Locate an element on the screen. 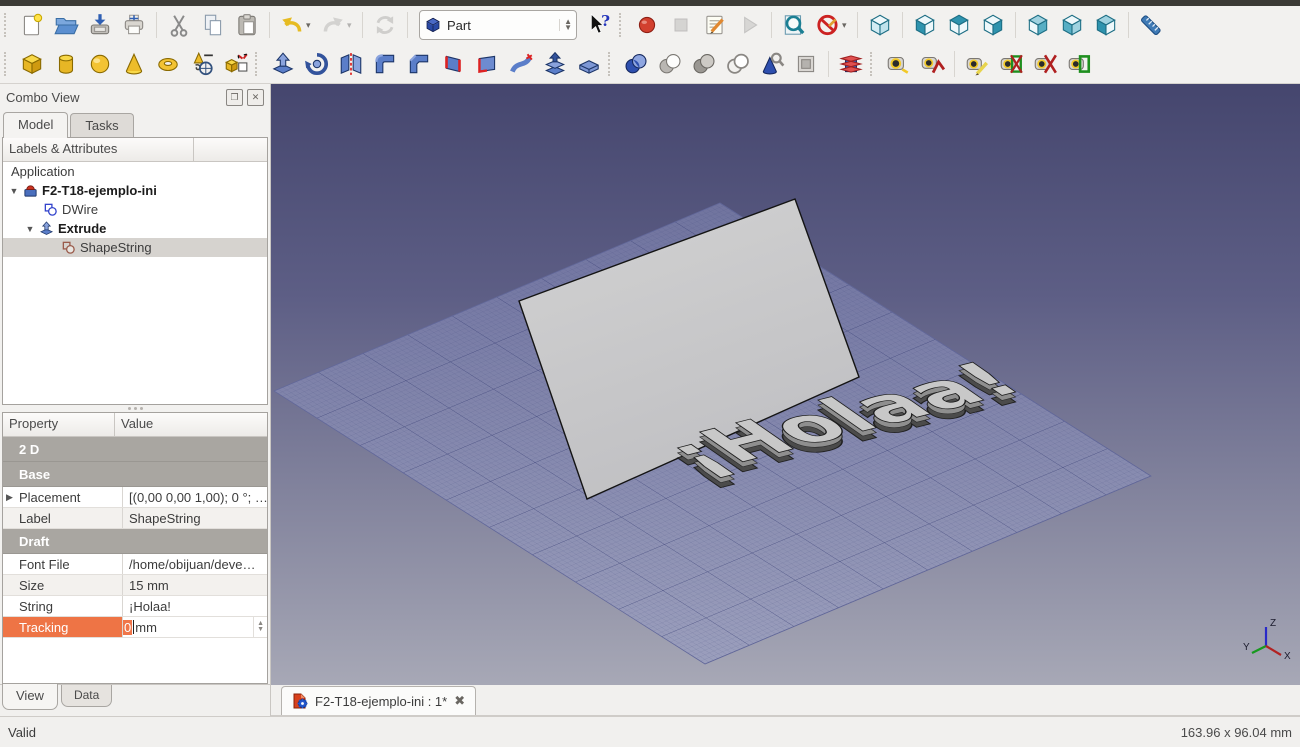  cut-button is located at coordinates (179, 25).